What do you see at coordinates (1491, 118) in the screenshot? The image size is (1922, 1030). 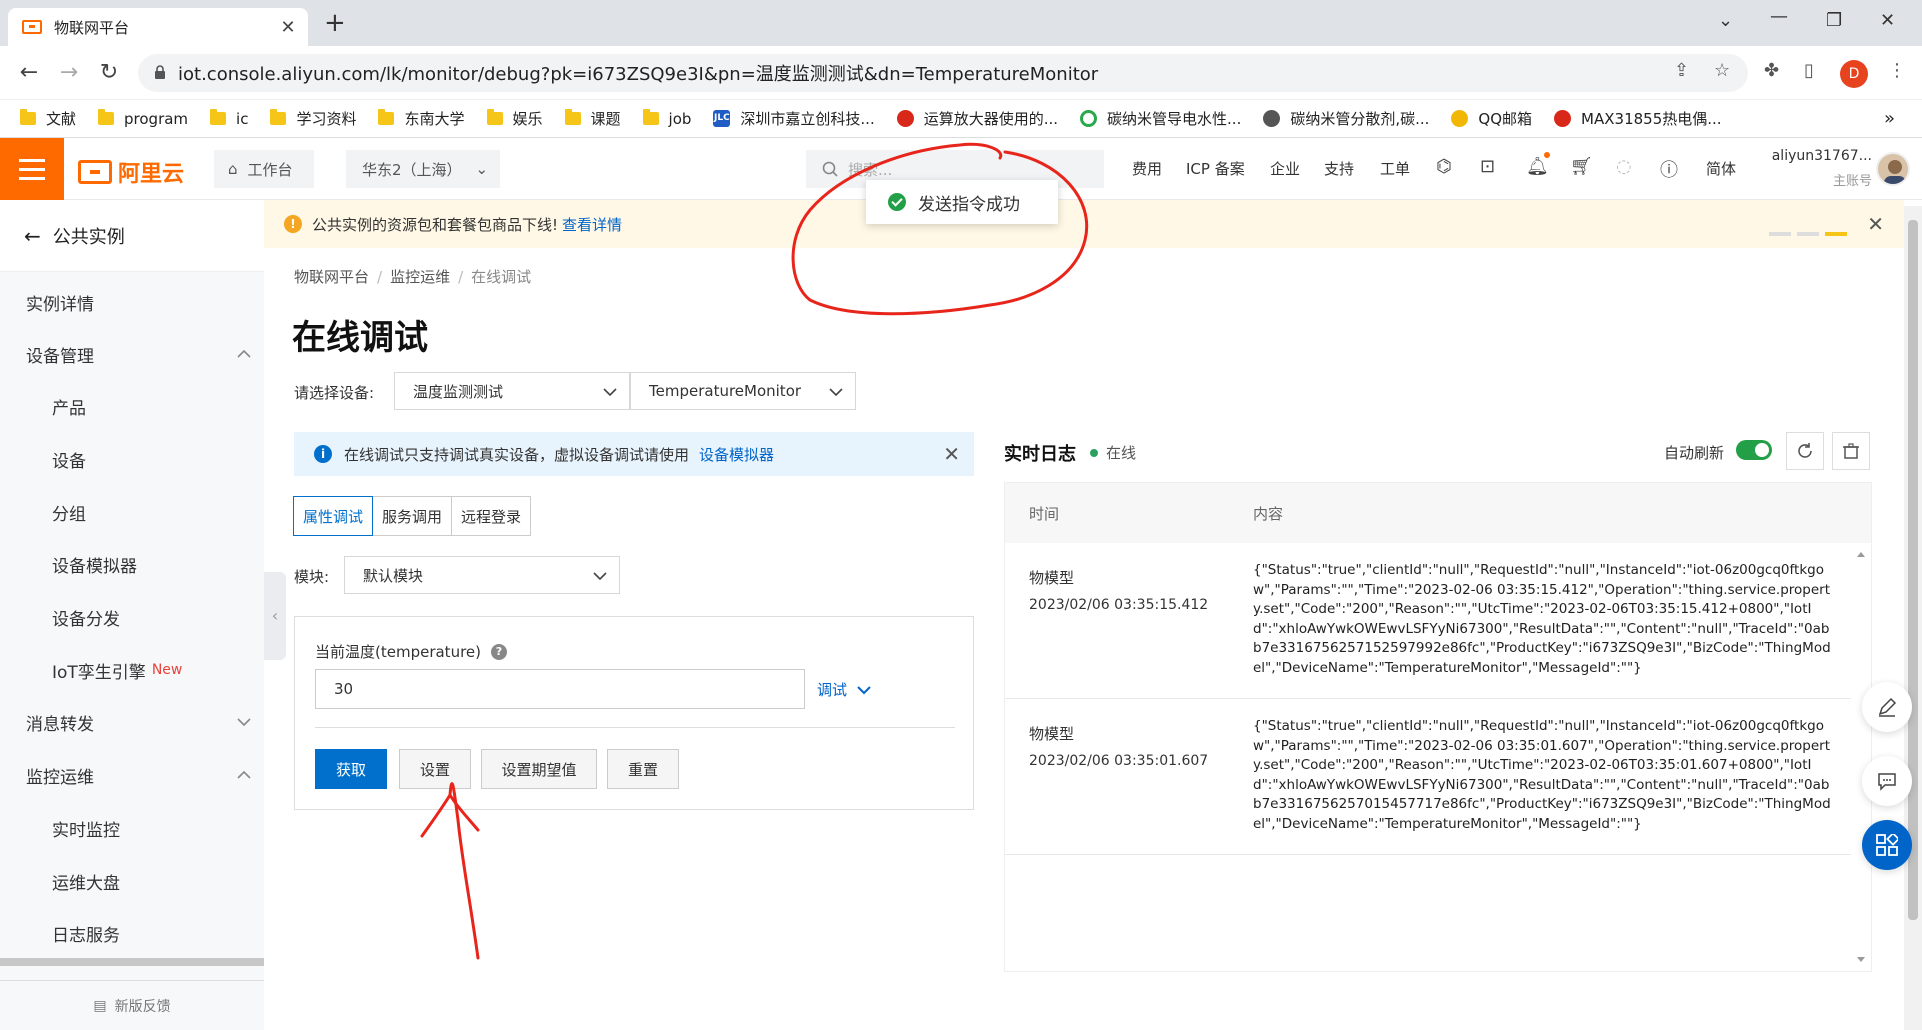 I see `bookmark-item: QQ邮箱` at bounding box center [1491, 118].